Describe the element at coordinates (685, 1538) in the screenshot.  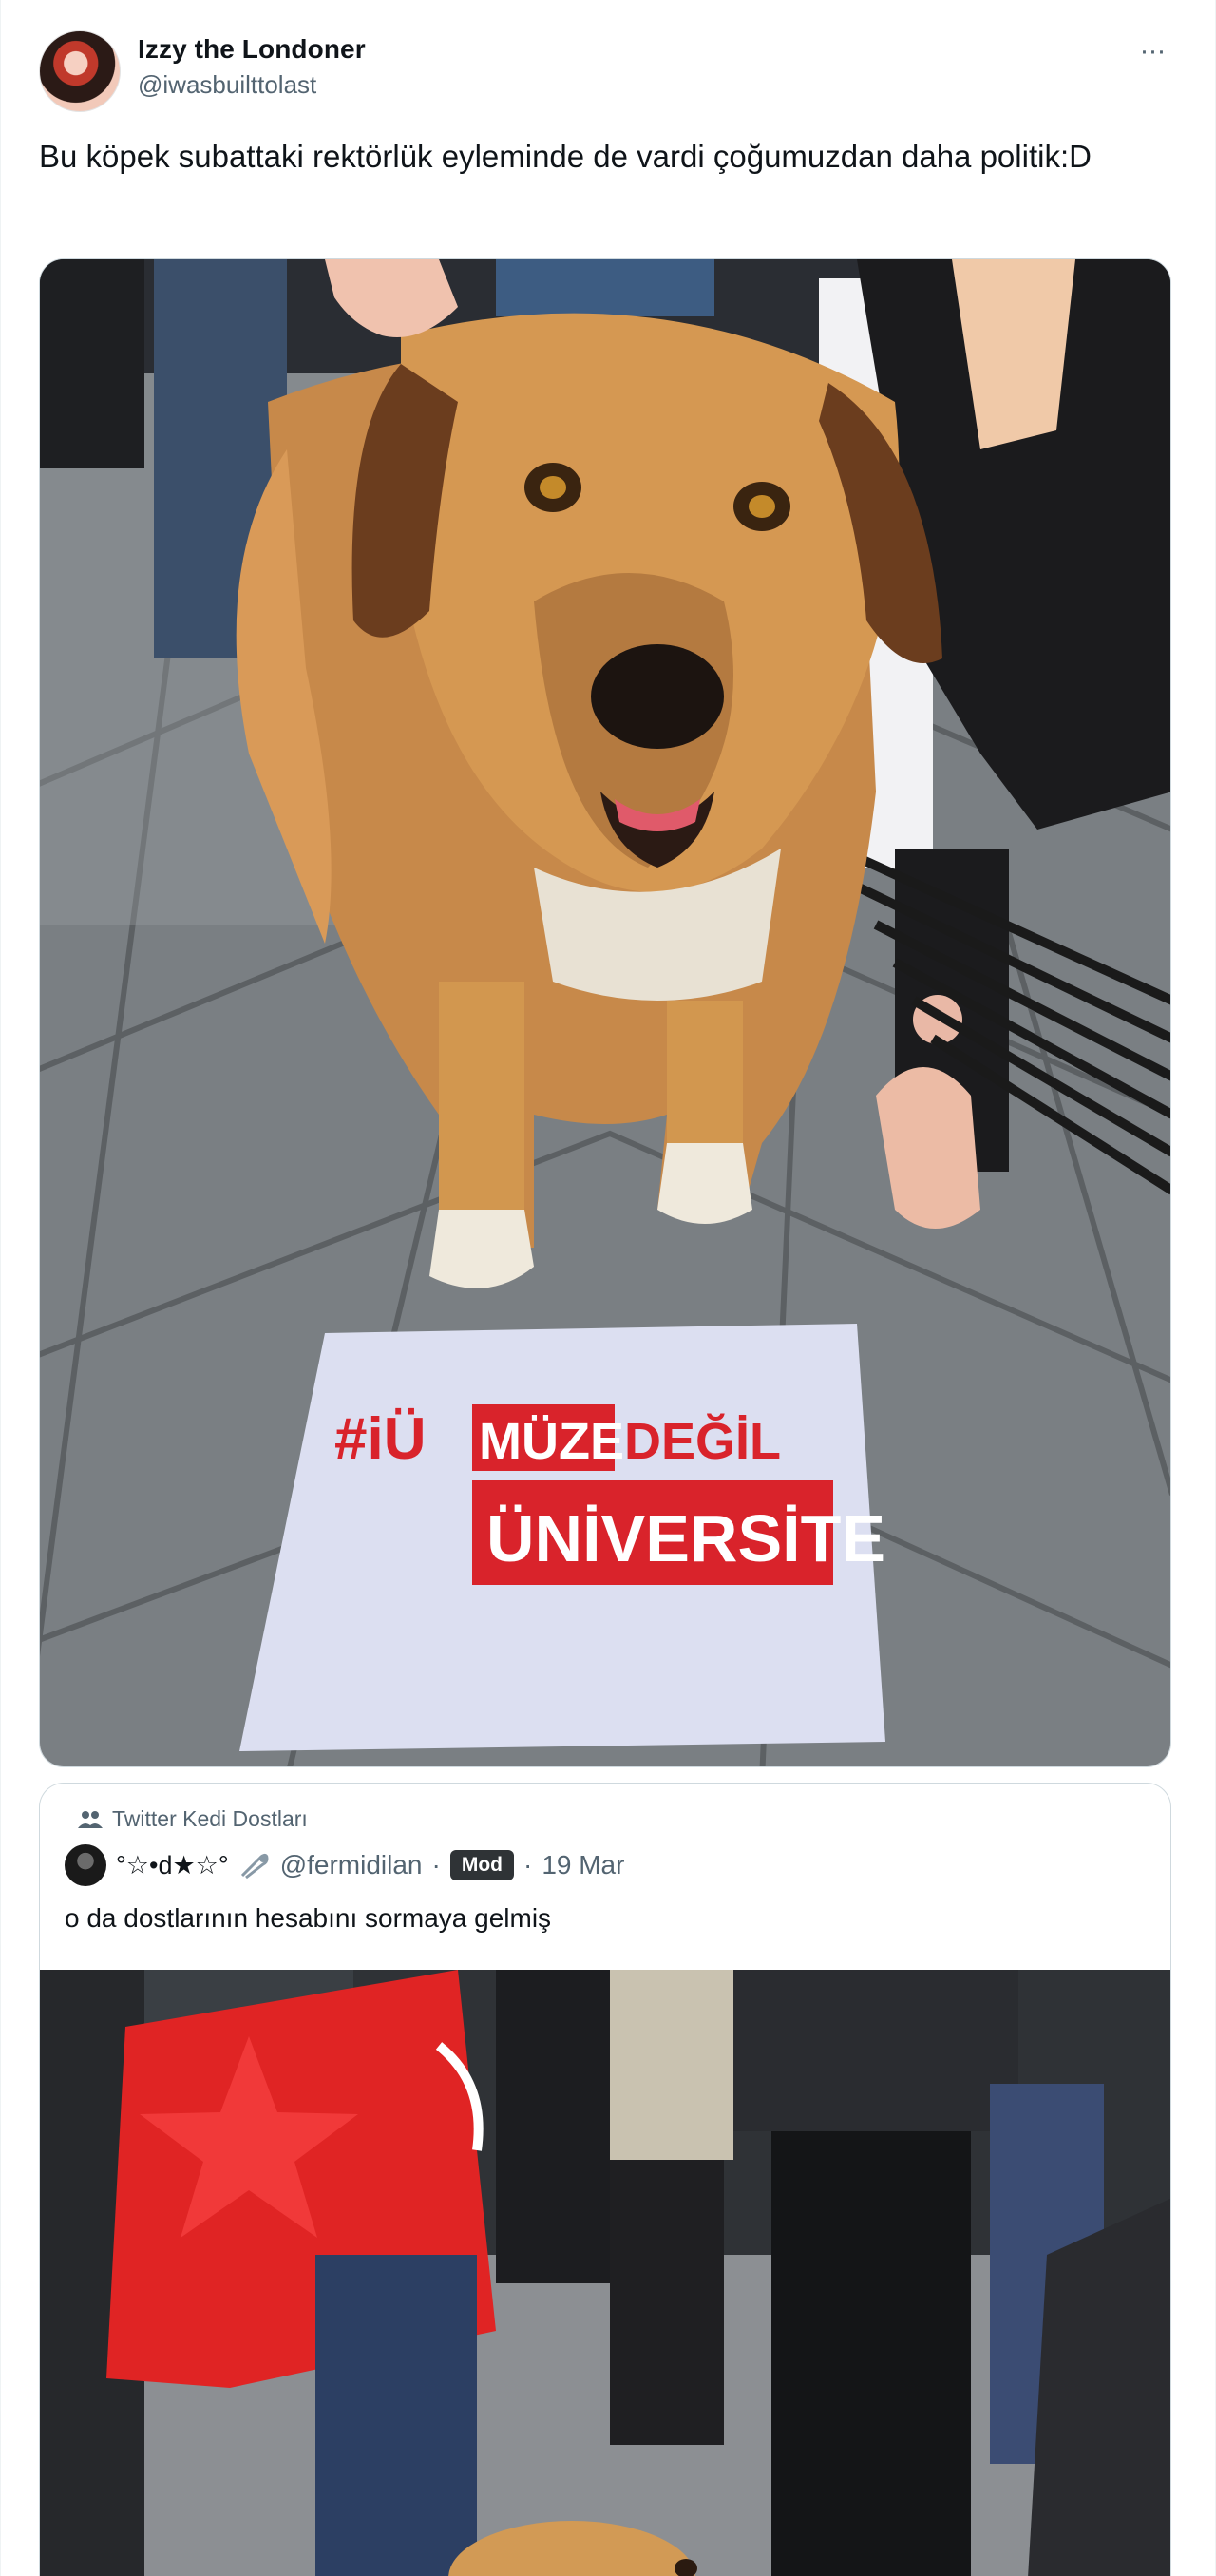
I see `sign-word-universite: ÜNİVERSİTE` at that location.